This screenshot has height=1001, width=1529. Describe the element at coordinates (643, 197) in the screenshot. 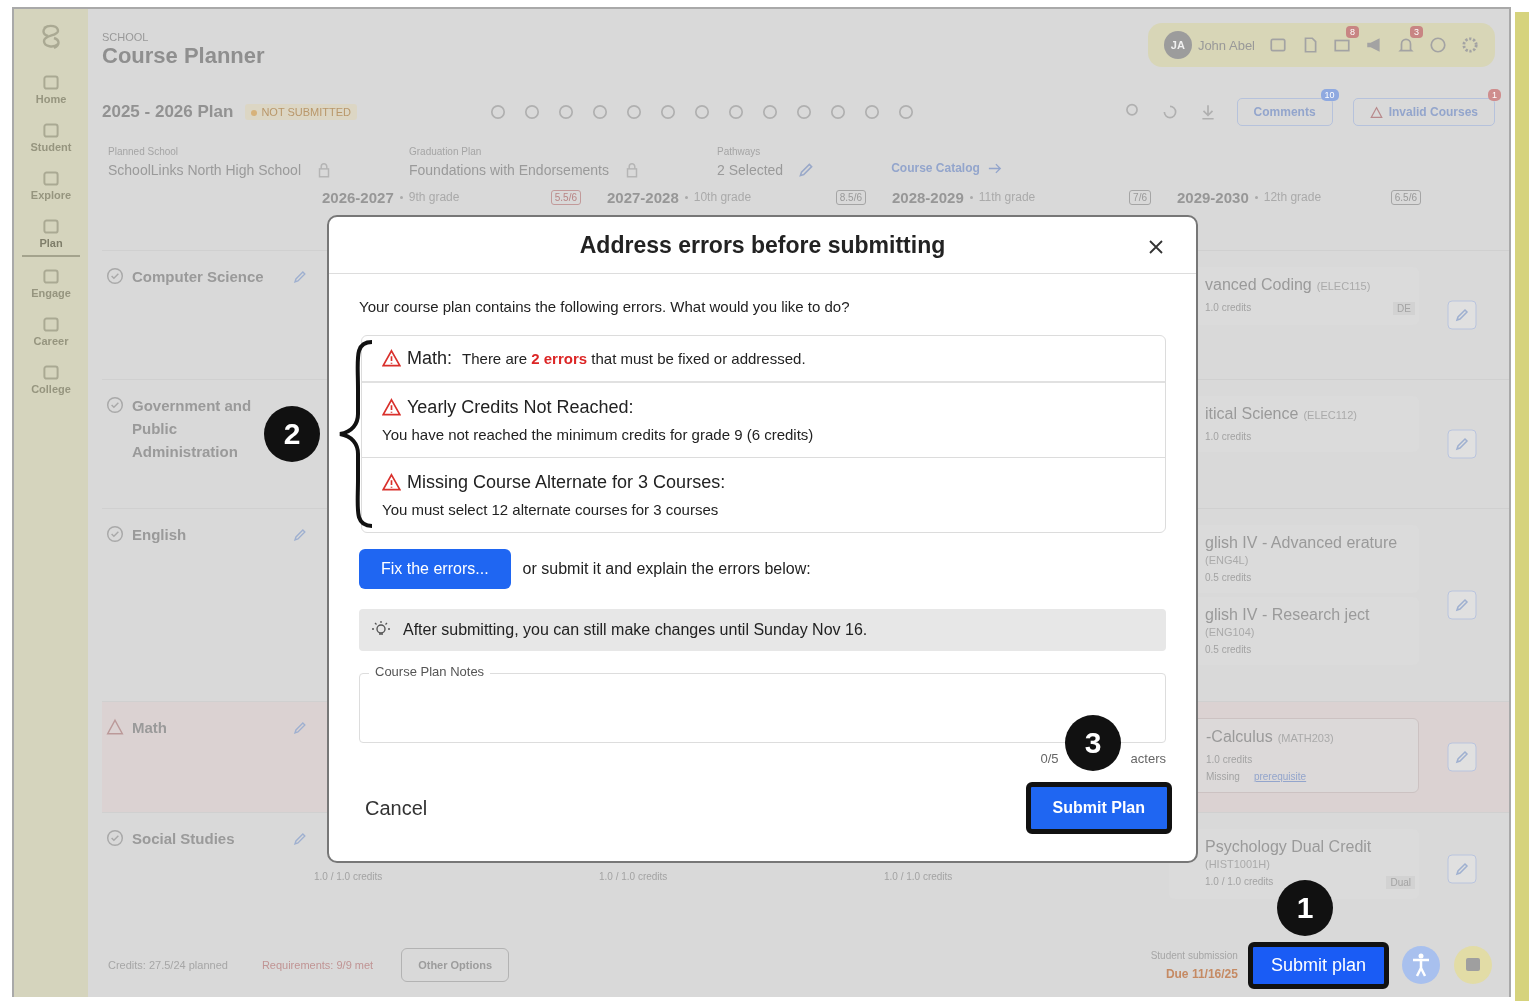

I see `year-heading: 2027-2028` at that location.